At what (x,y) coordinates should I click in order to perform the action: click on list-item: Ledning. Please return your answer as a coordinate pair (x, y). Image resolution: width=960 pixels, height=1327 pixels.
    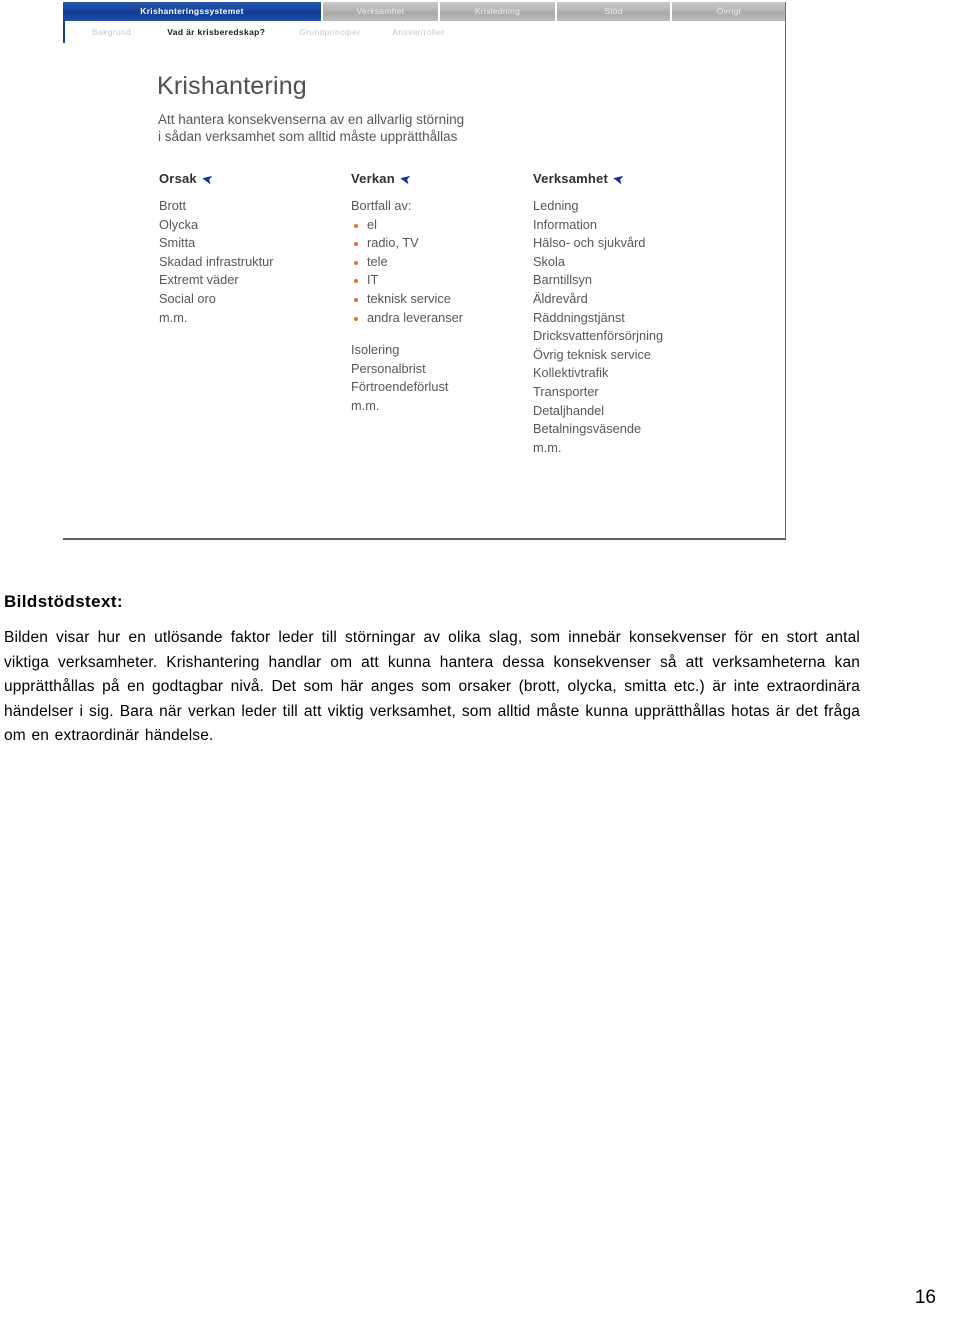
    Looking at the image, I should click on (556, 205).